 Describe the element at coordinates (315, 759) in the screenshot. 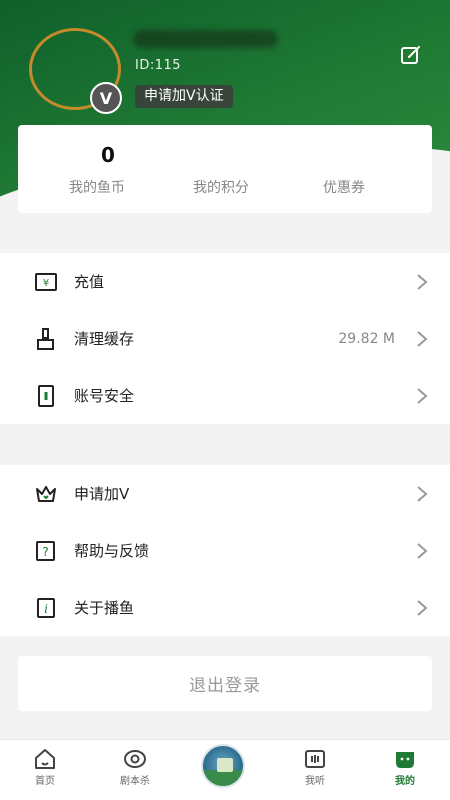

I see `listen-icon` at that location.